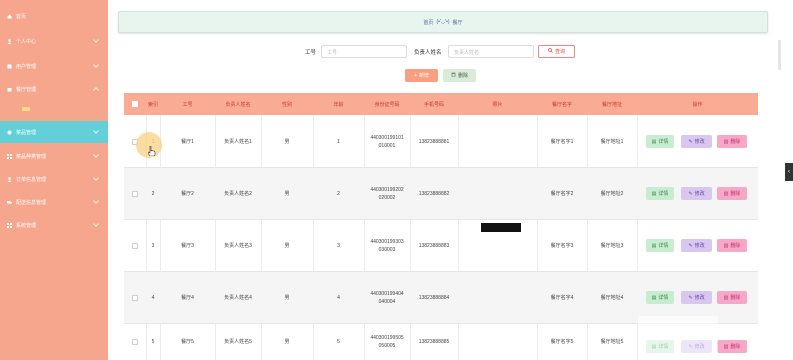 The height and width of the screenshot is (360, 793). What do you see at coordinates (338, 193) in the screenshot?
I see `cell-age: 2` at bounding box center [338, 193].